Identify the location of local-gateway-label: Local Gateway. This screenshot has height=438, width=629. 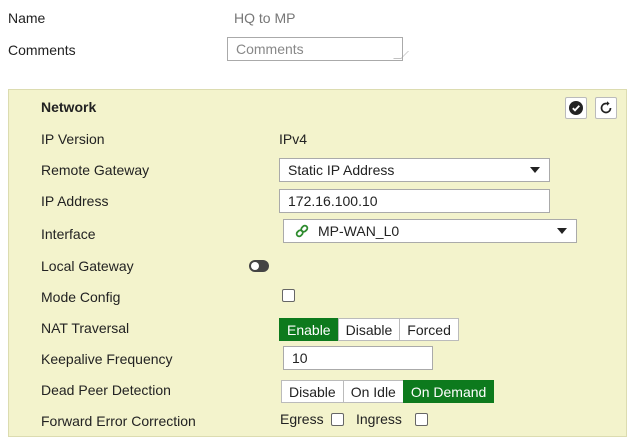
(87, 266).